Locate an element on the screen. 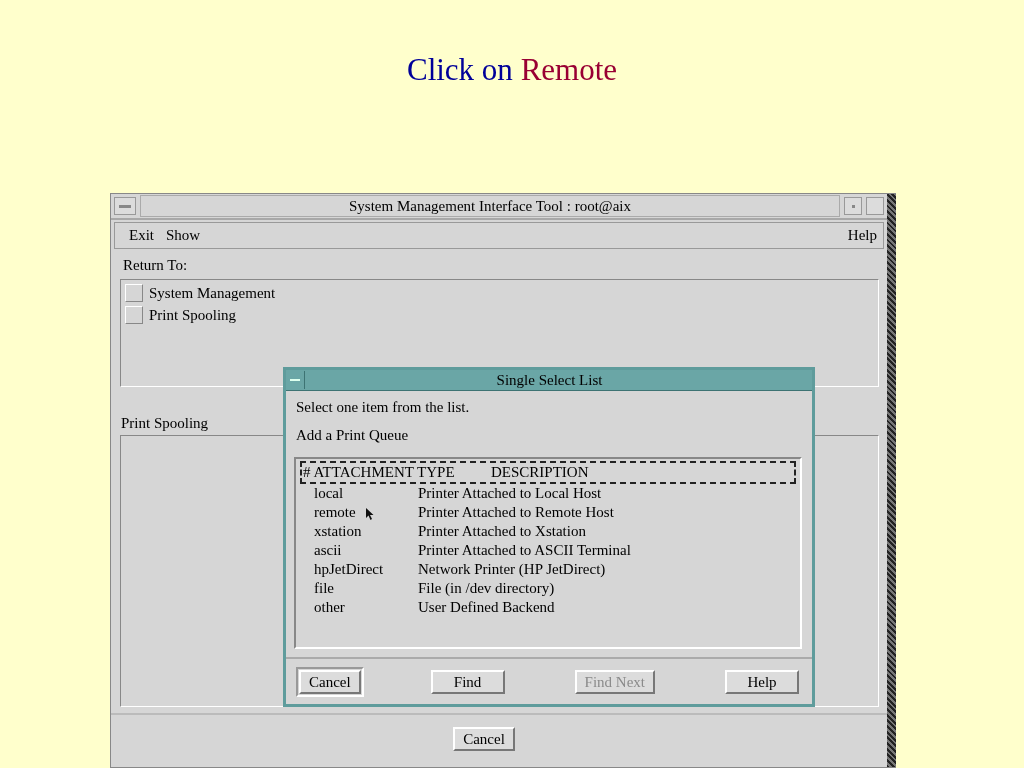 Image resolution: width=1024 pixels, height=768 pixels. list-item-description: Printer Attached to Xstation is located at coordinates (502, 531).